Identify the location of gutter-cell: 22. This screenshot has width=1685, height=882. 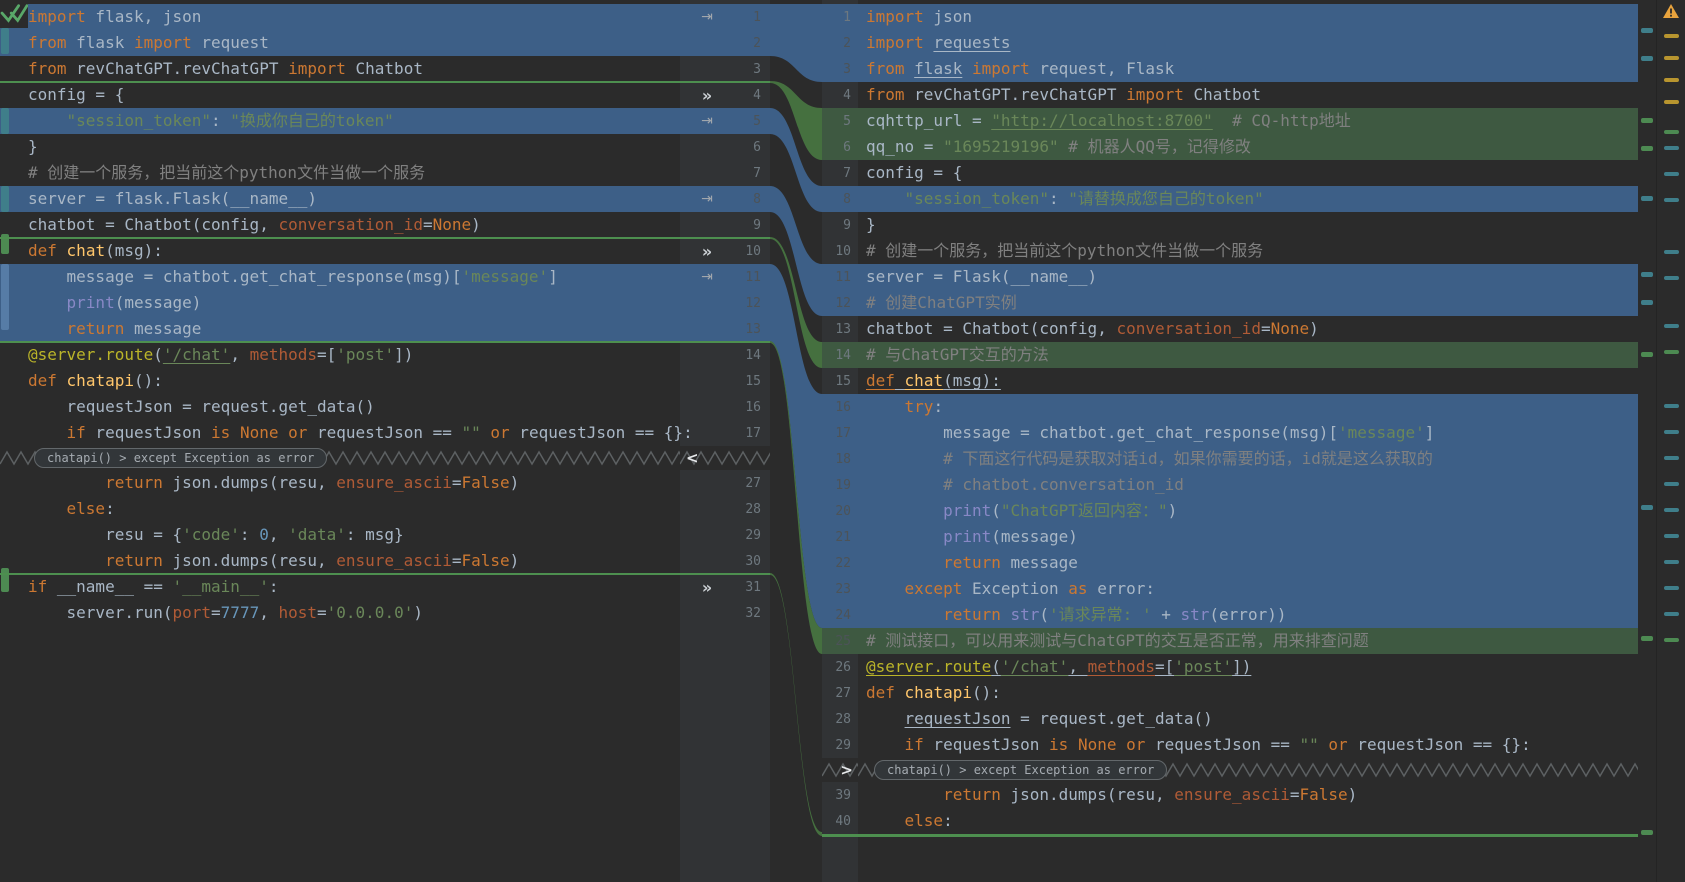
(840, 563).